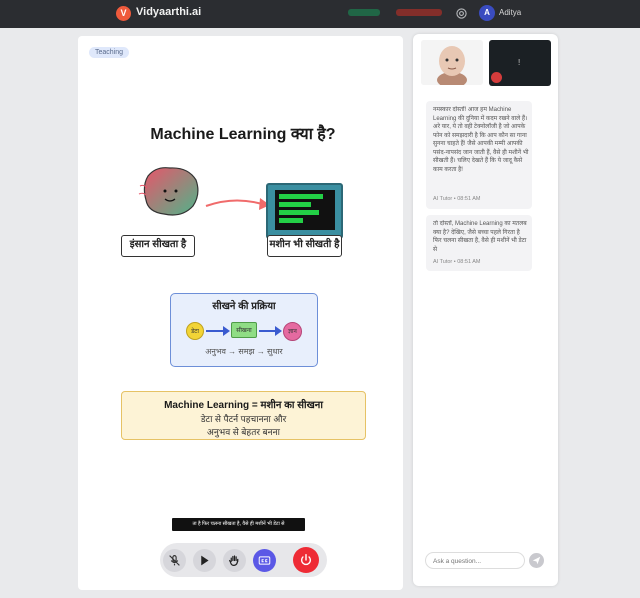  I want to click on process-step-data: डेटा, so click(195, 331).